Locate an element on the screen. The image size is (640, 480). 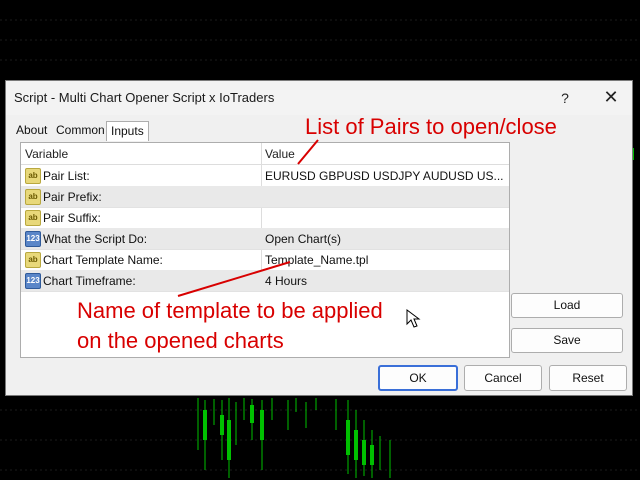
annotation-arrow-template is located at coordinates (234, 279).